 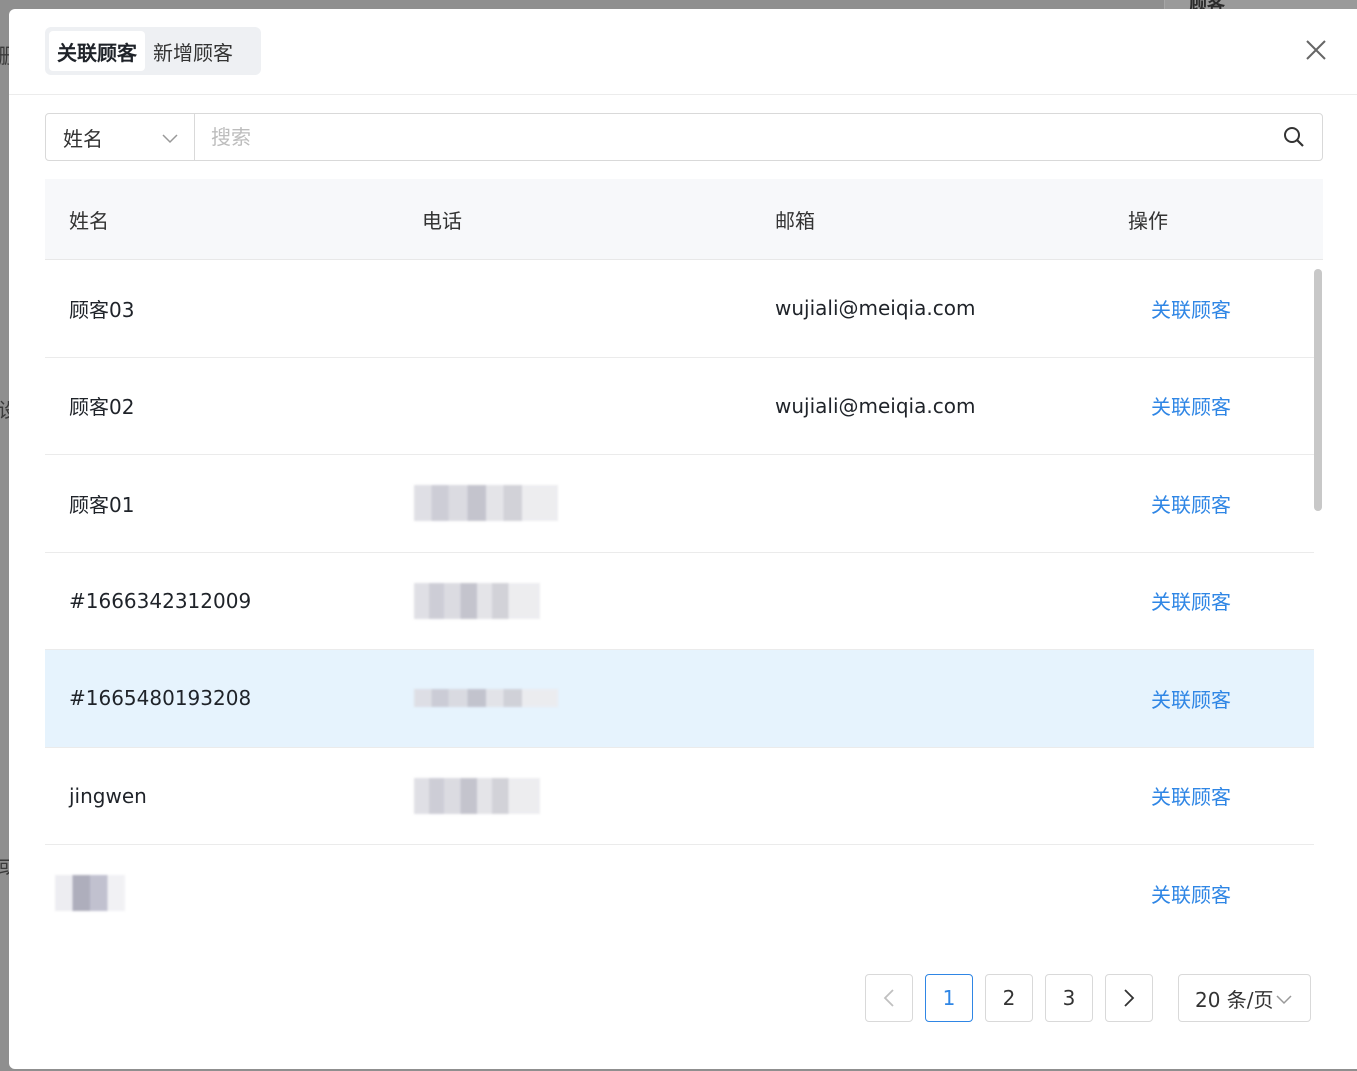 What do you see at coordinates (1148, 220) in the screenshot?
I see `header-action: 操作` at bounding box center [1148, 220].